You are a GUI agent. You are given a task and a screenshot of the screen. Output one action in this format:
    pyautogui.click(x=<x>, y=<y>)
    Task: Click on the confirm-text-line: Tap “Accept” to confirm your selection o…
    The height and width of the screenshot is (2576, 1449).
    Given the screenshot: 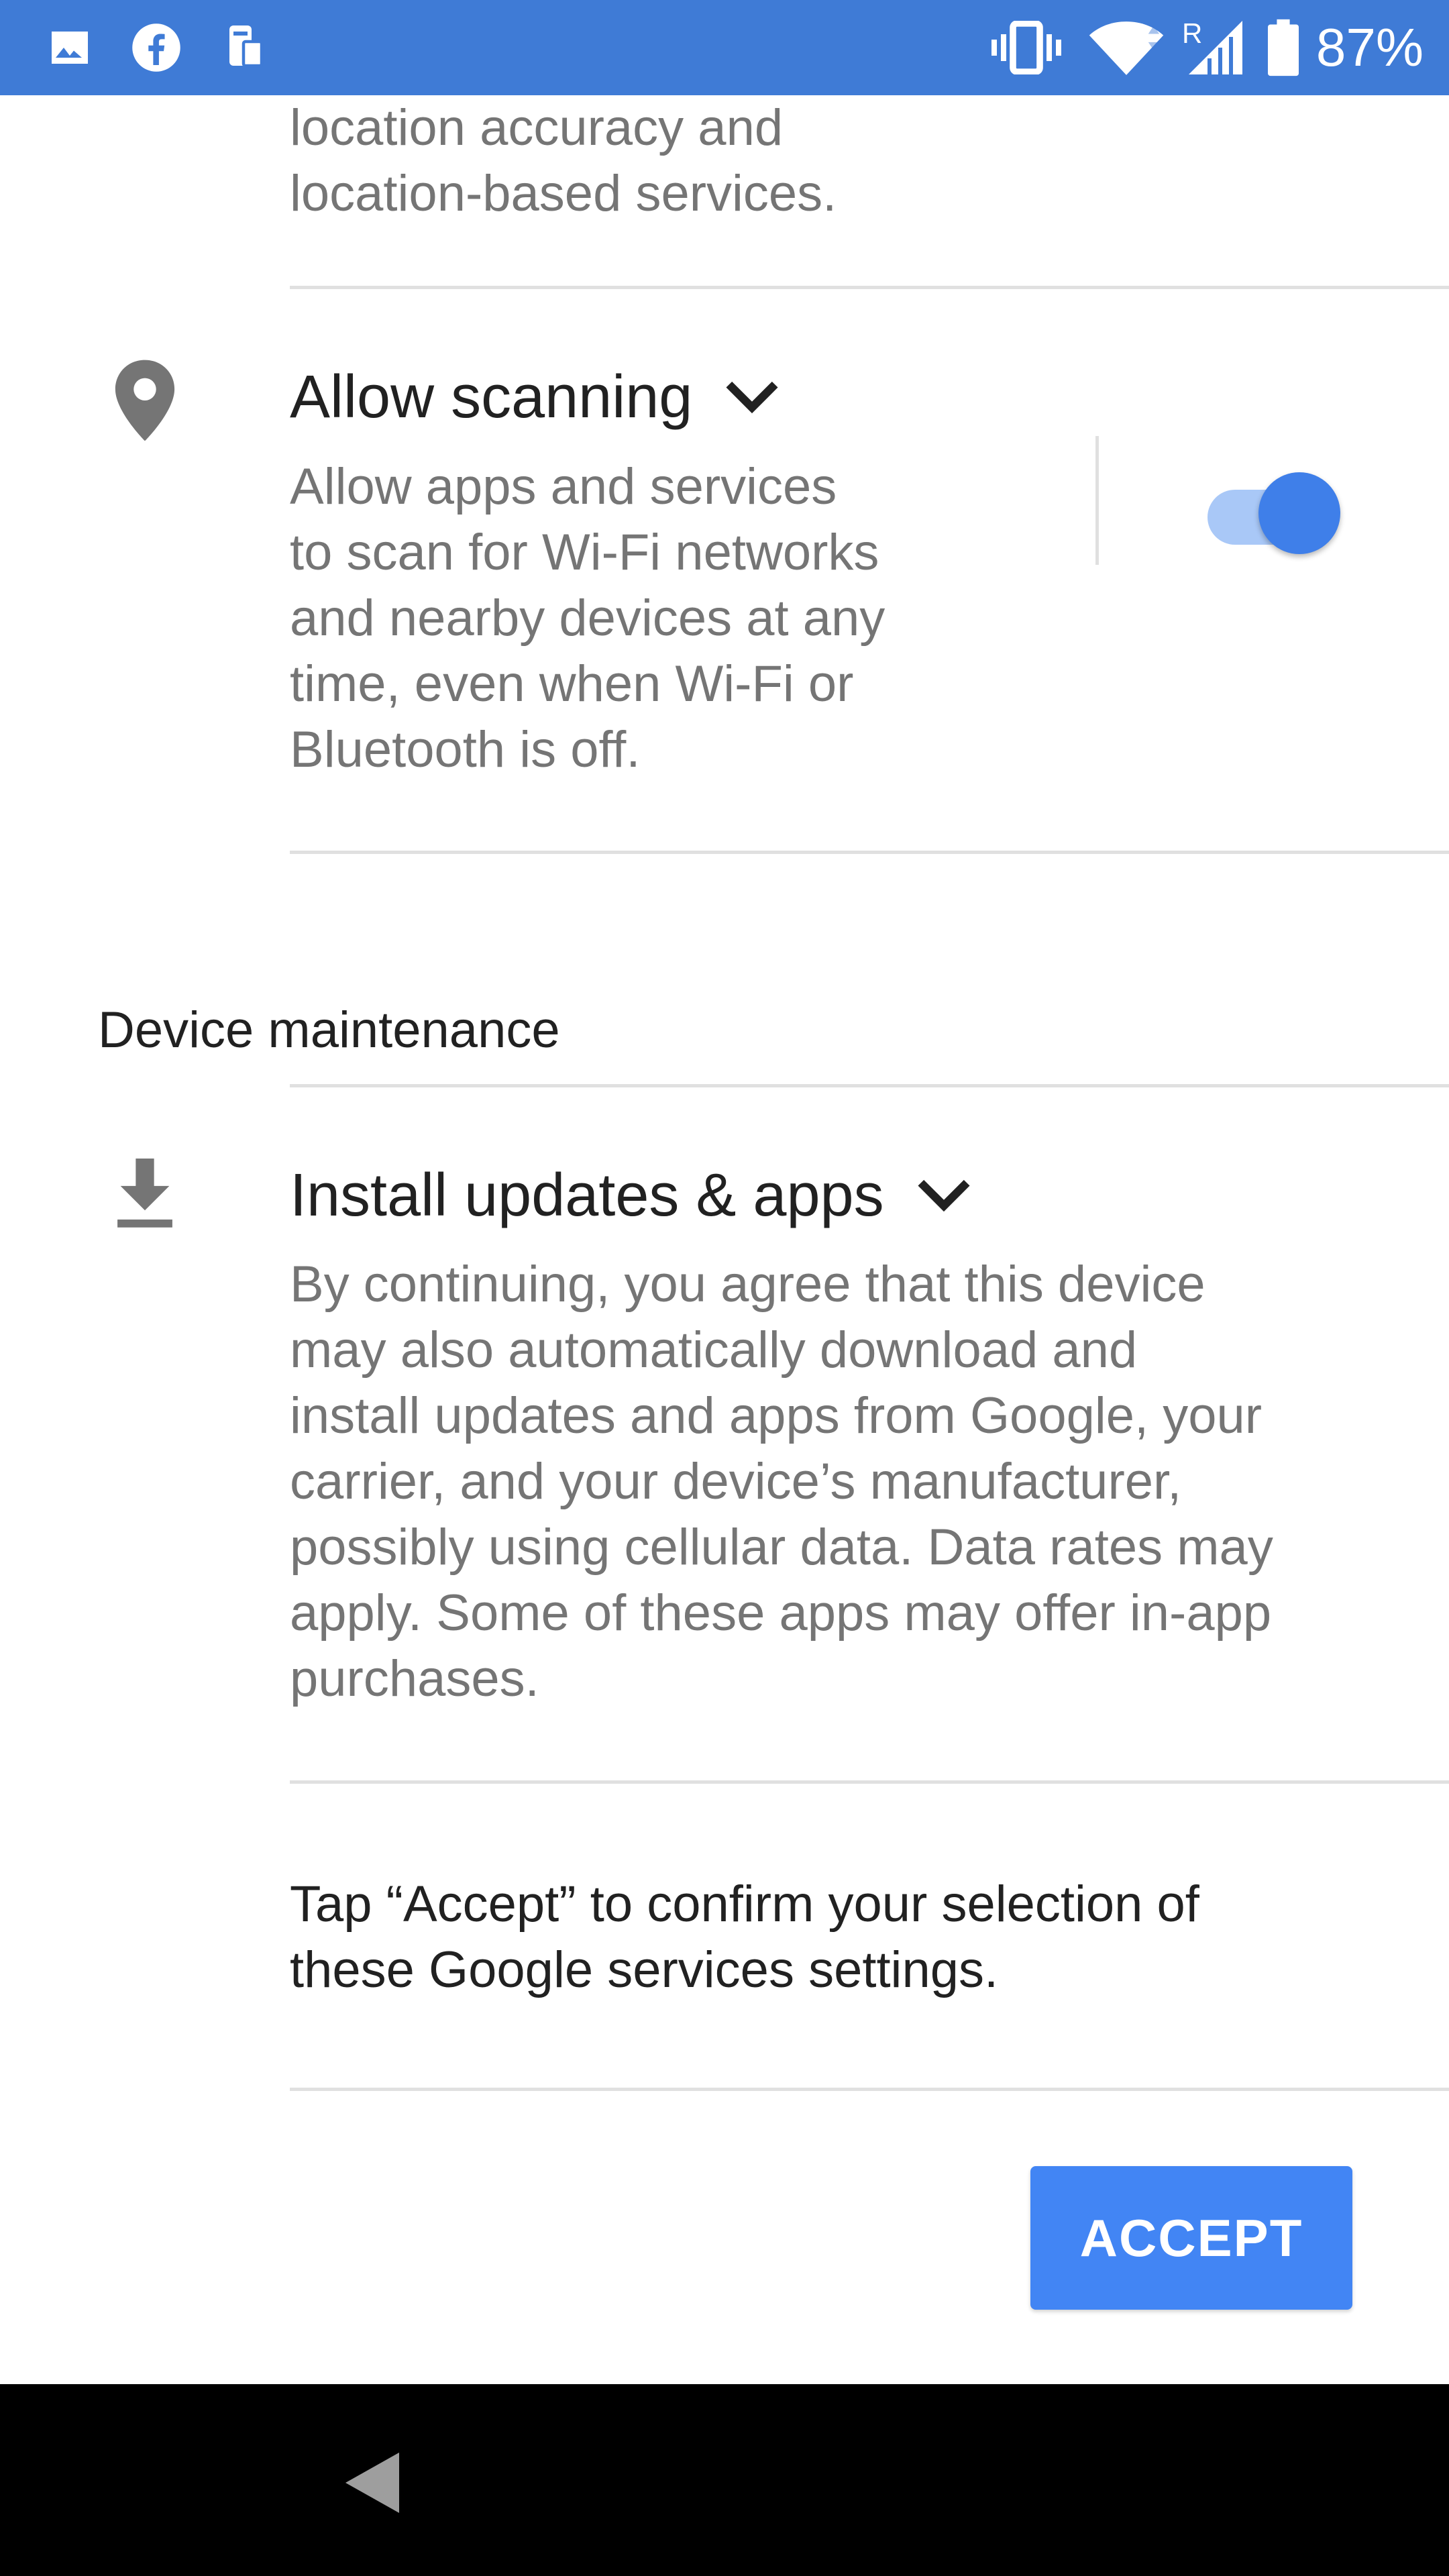 What is the action you would take?
    pyautogui.click(x=744, y=1904)
    